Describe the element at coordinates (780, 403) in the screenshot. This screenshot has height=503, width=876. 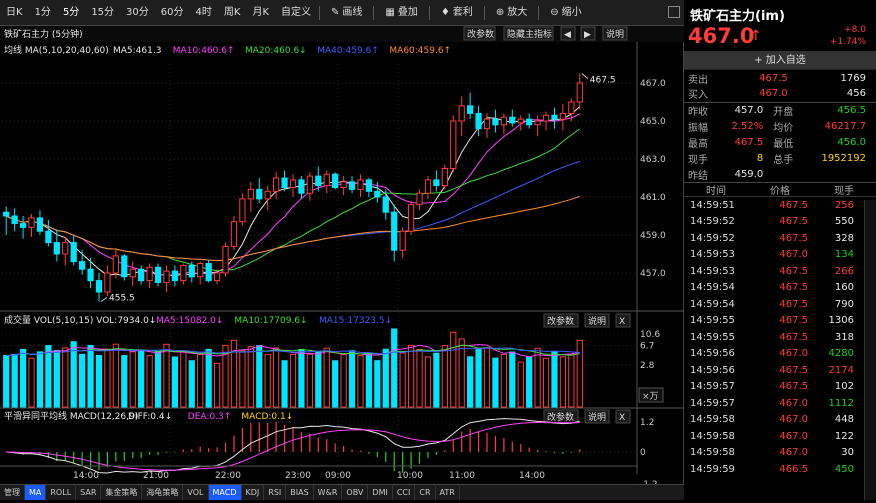
I see `tick-row: 14:59:57 467.0 1112` at that location.